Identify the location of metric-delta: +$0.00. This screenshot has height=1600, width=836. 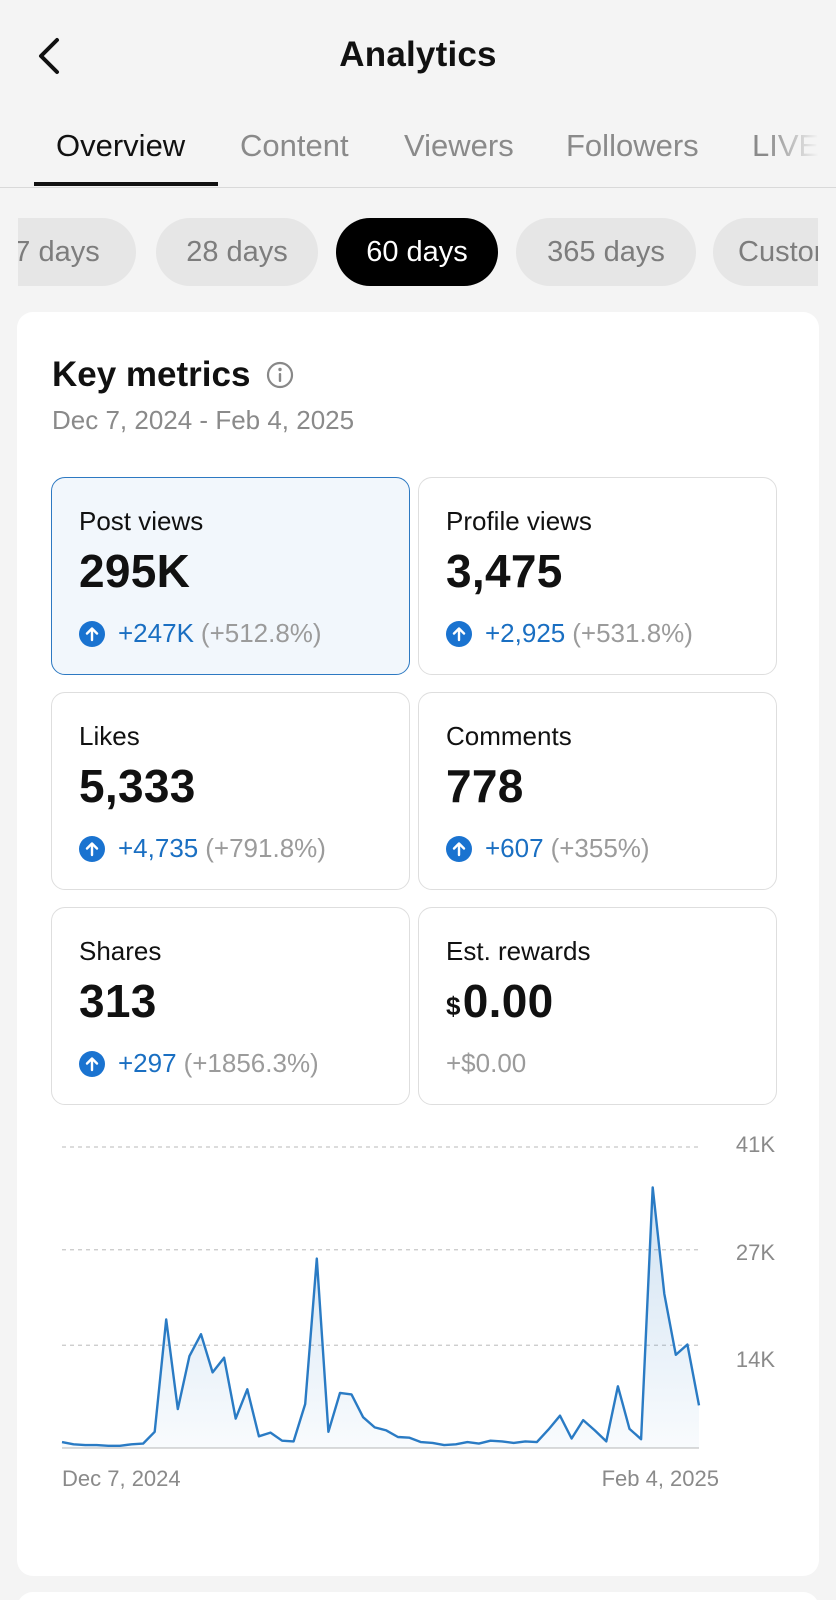
(486, 1063).